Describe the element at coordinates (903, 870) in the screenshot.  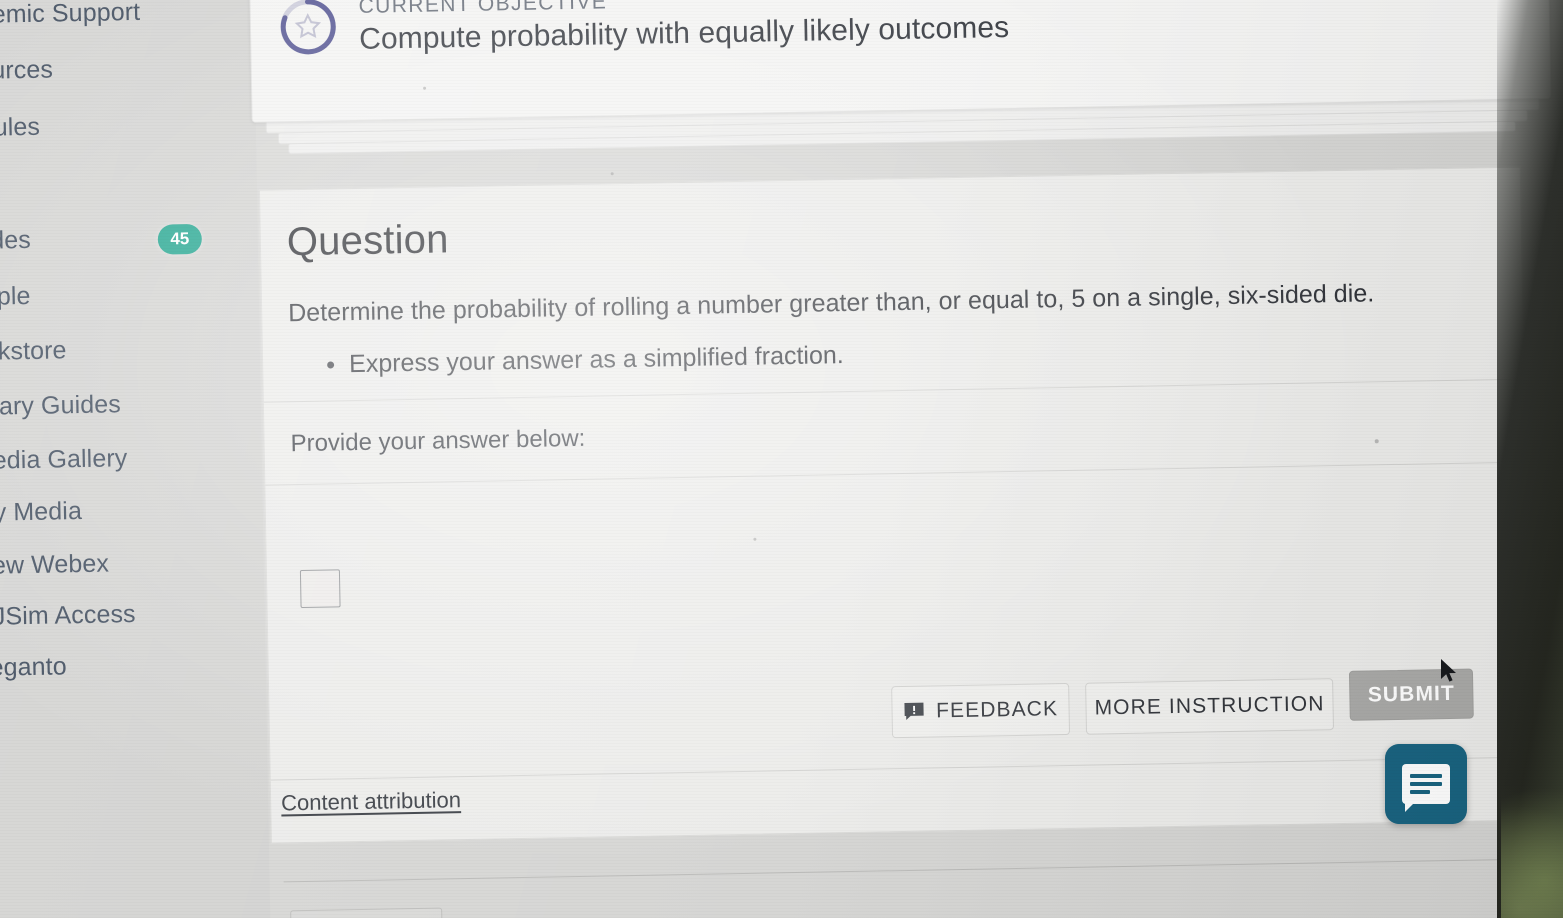
I see `footer-divider` at that location.